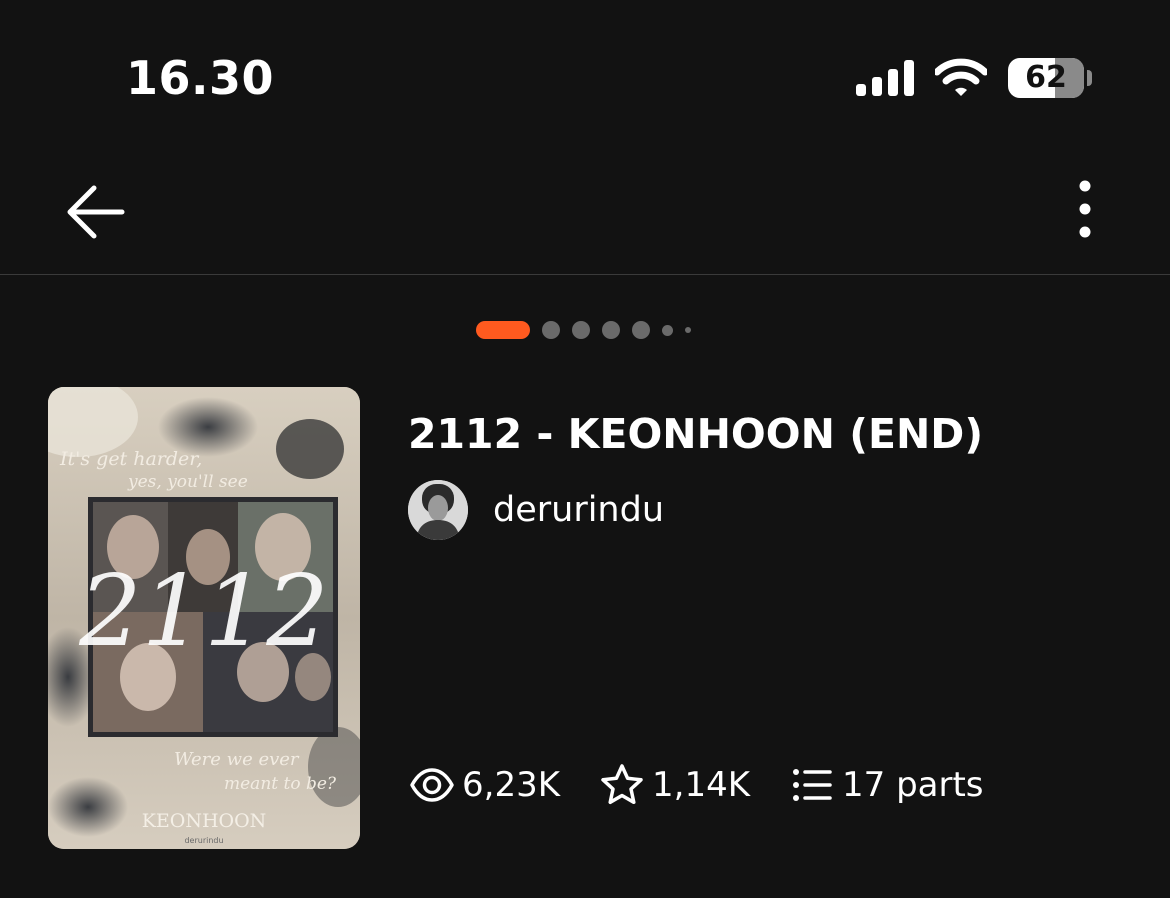 Image resolution: width=1170 pixels, height=898 pixels. What do you see at coordinates (187, 482) in the screenshot?
I see `cover-tagline-2: yes, you'll see` at bounding box center [187, 482].